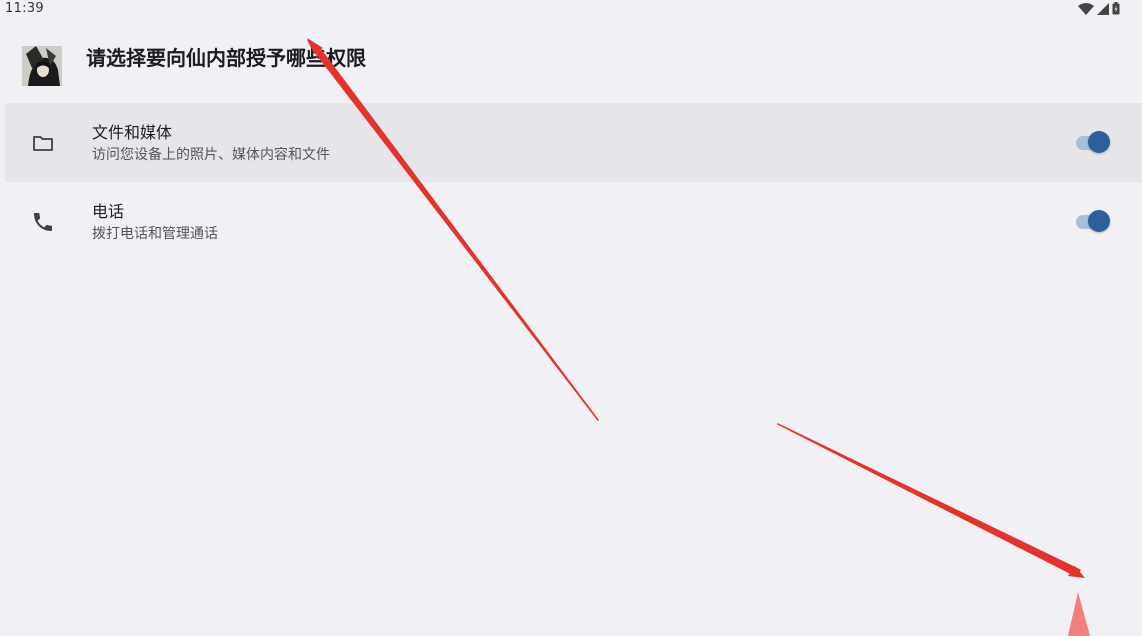 The height and width of the screenshot is (636, 1142). I want to click on app-name: 仙内部, so click(216, 58).